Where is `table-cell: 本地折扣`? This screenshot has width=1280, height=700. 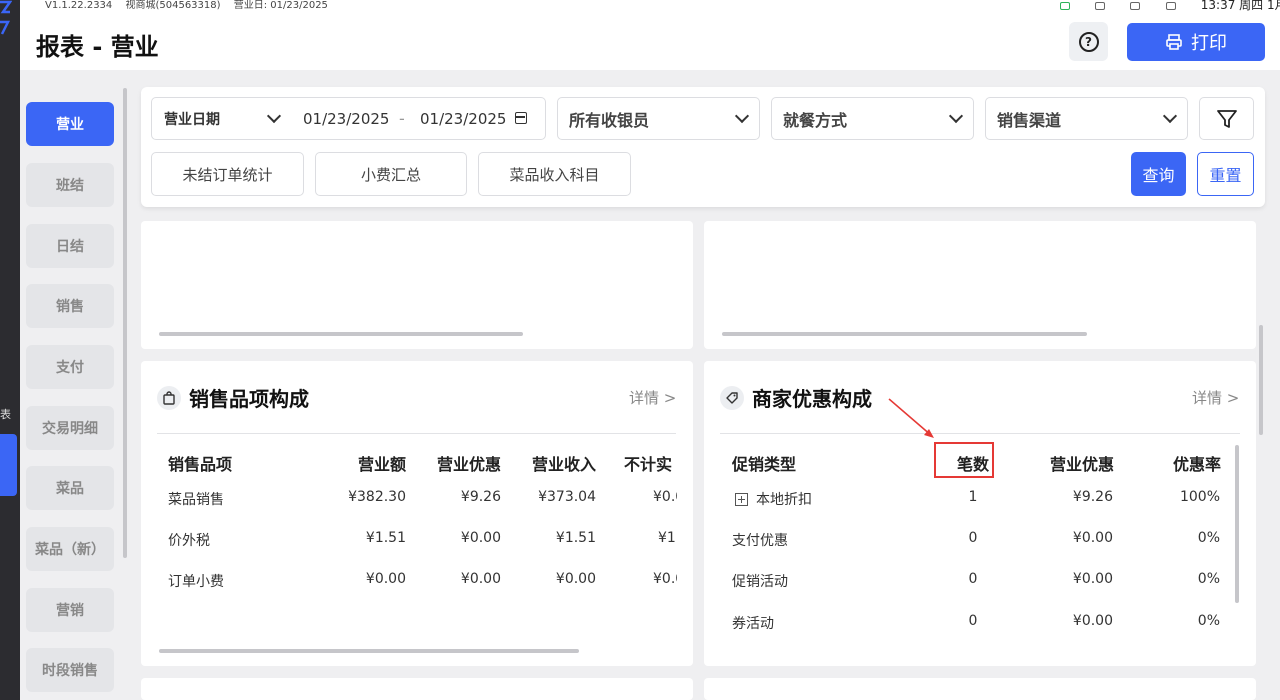
table-cell: 本地折扣 is located at coordinates (773, 499).